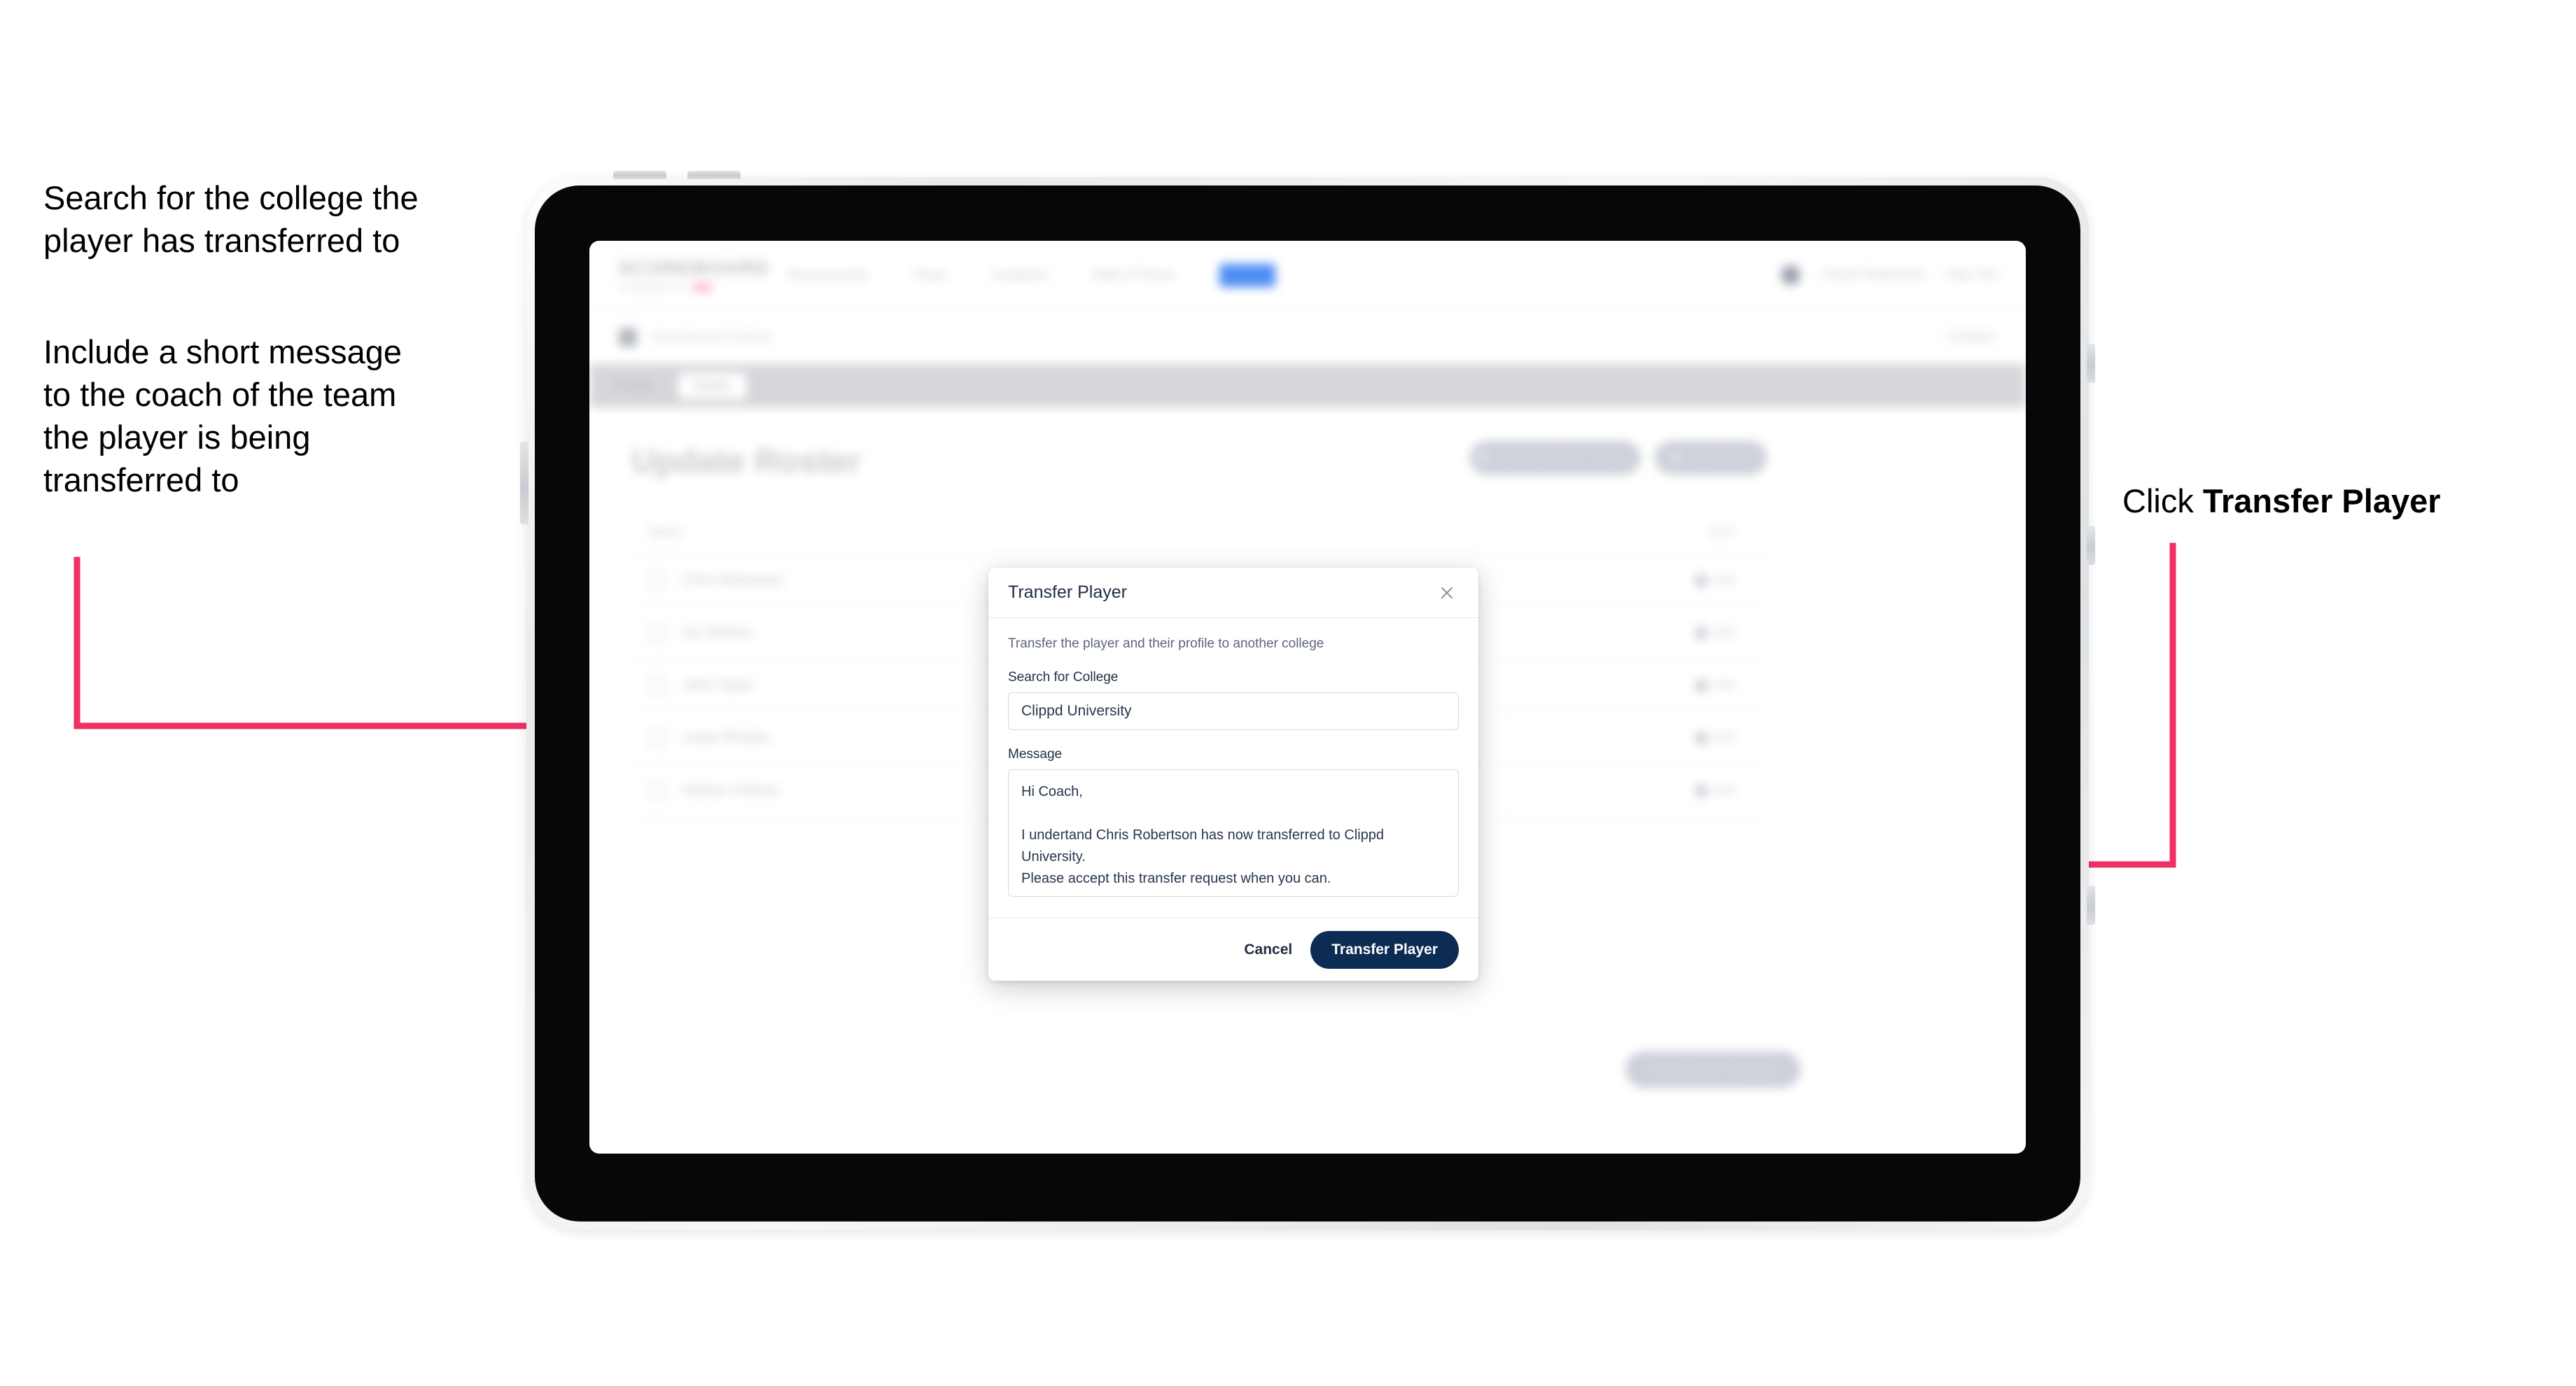 The width and height of the screenshot is (2576, 1386). What do you see at coordinates (1233, 593) in the screenshot?
I see `dialog-header: Transfer Player` at bounding box center [1233, 593].